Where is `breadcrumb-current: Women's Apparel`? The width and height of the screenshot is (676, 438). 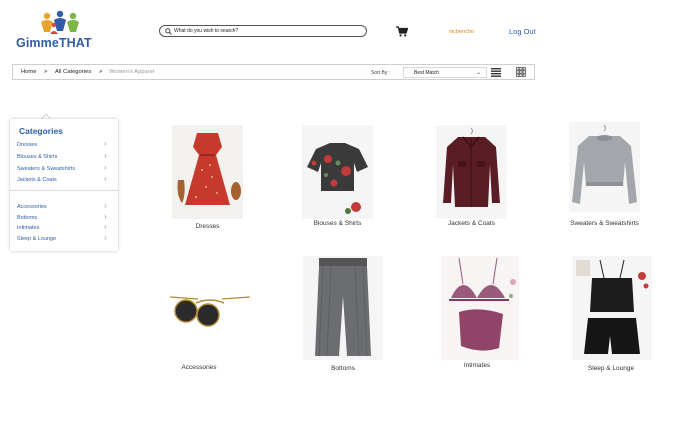 breadcrumb-current: Women's Apparel is located at coordinates (132, 72).